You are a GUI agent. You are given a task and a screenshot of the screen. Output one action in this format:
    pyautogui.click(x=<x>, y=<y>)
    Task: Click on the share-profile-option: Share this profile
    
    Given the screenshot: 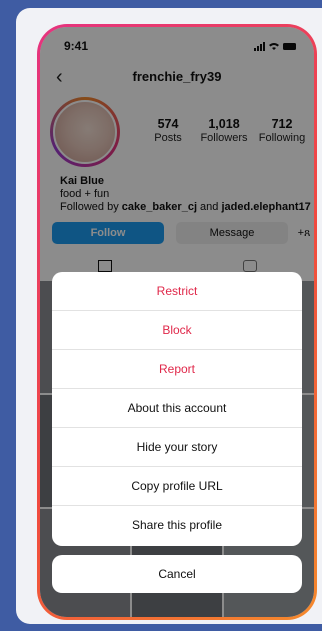 What is the action you would take?
    pyautogui.click(x=177, y=525)
    